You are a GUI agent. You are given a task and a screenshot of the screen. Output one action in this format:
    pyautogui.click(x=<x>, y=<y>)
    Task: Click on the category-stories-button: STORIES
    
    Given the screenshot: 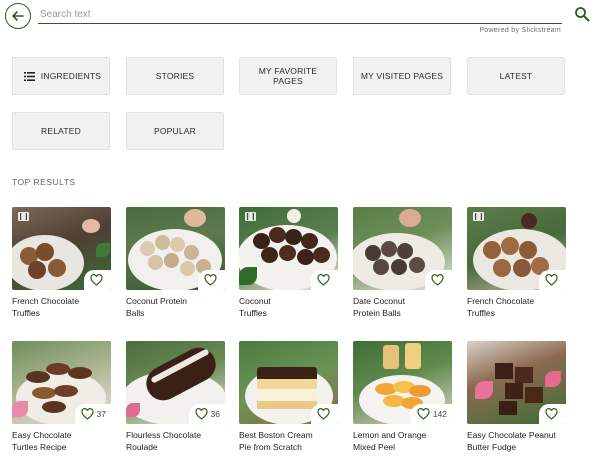 What is the action you would take?
    pyautogui.click(x=175, y=76)
    